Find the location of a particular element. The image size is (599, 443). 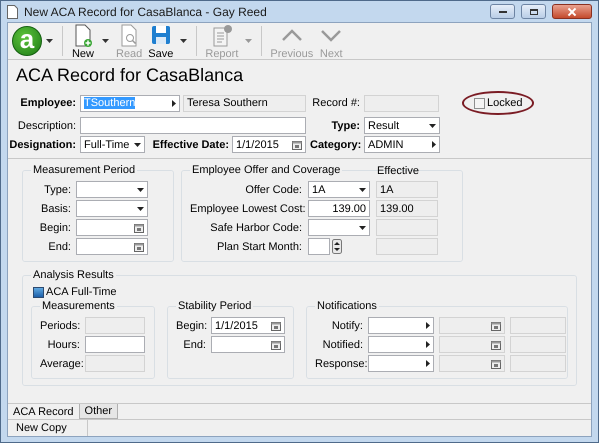

maximize-button is located at coordinates (533, 11).